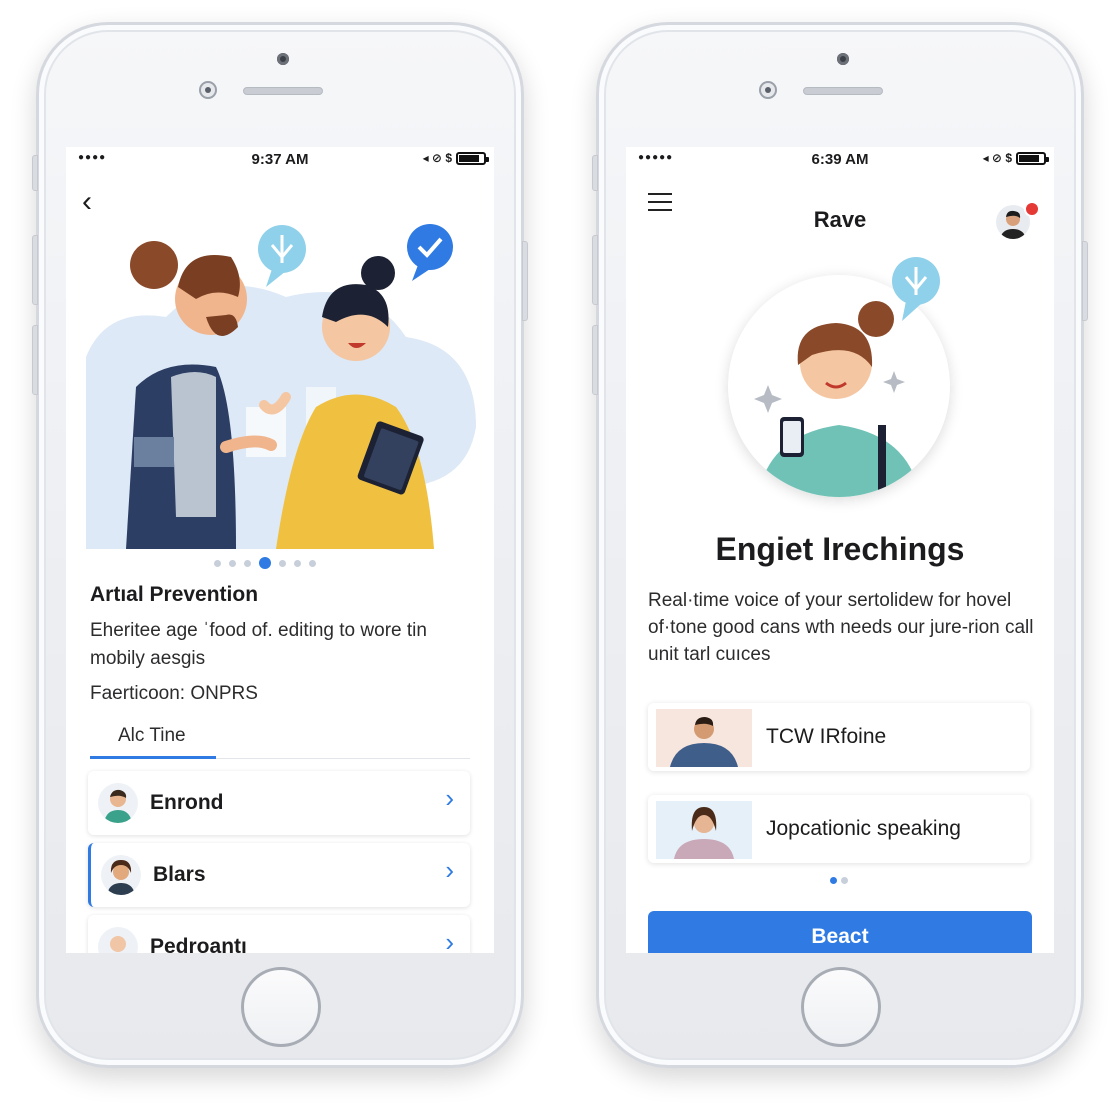  I want to click on article-meta: Faerticoon: ONPRS, so click(174, 693).